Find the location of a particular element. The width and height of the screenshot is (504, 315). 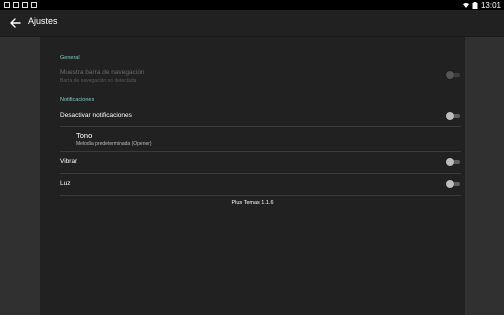

version-label: Plus Temas 1.1.6 is located at coordinates (252, 203).